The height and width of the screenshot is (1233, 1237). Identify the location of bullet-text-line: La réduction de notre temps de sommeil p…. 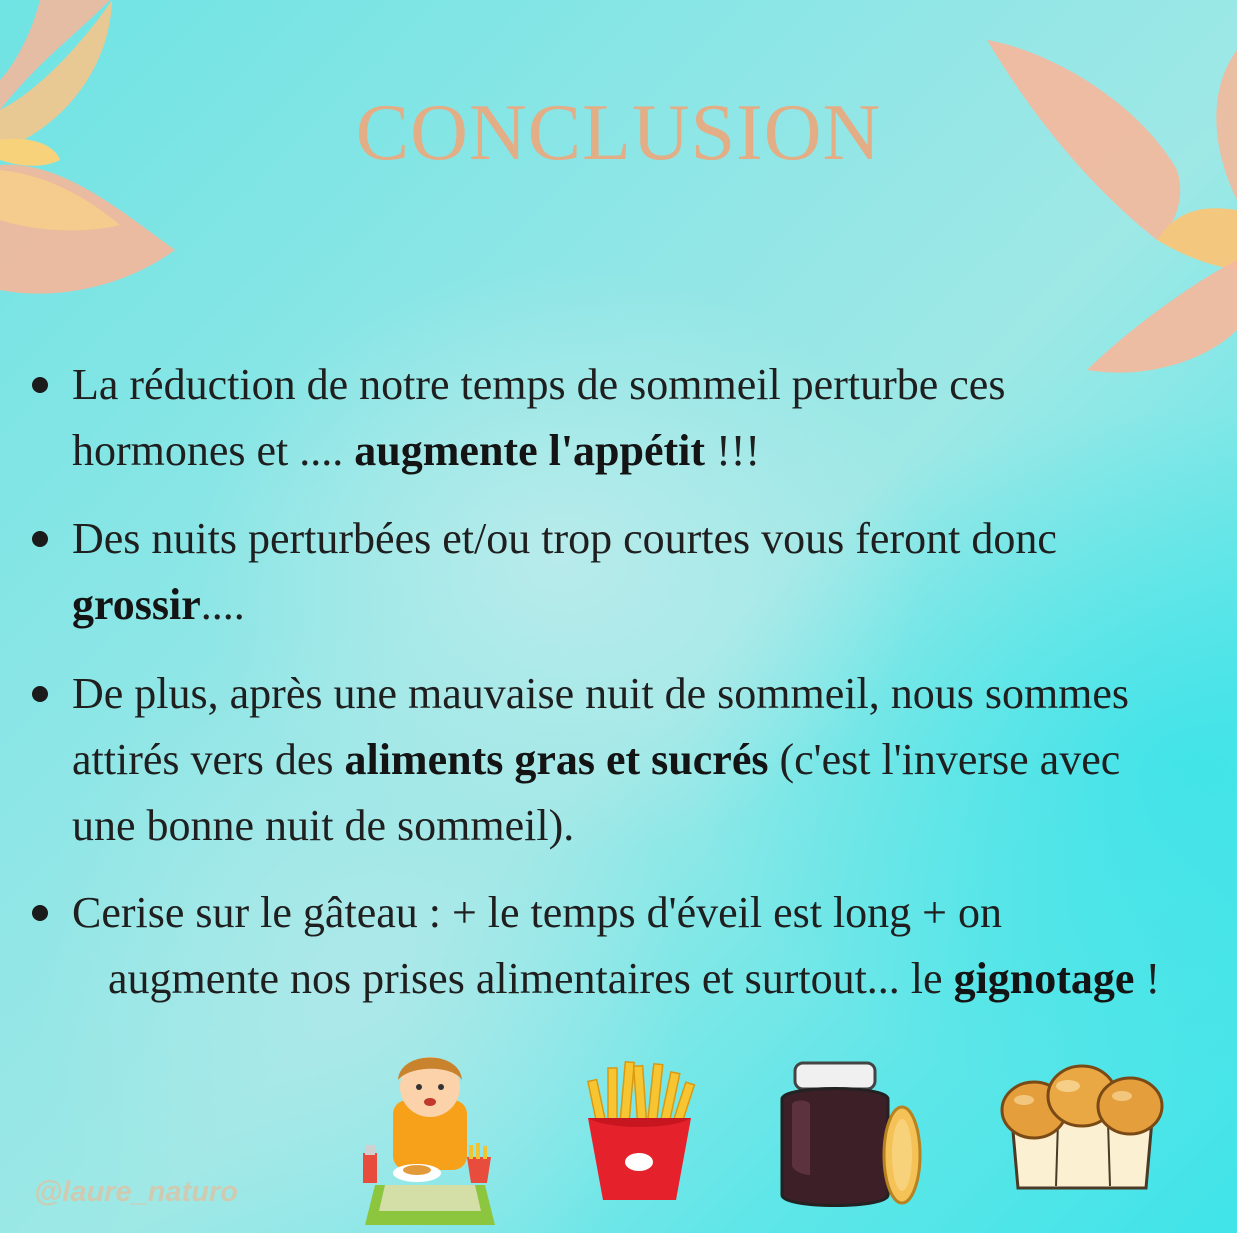
(539, 384).